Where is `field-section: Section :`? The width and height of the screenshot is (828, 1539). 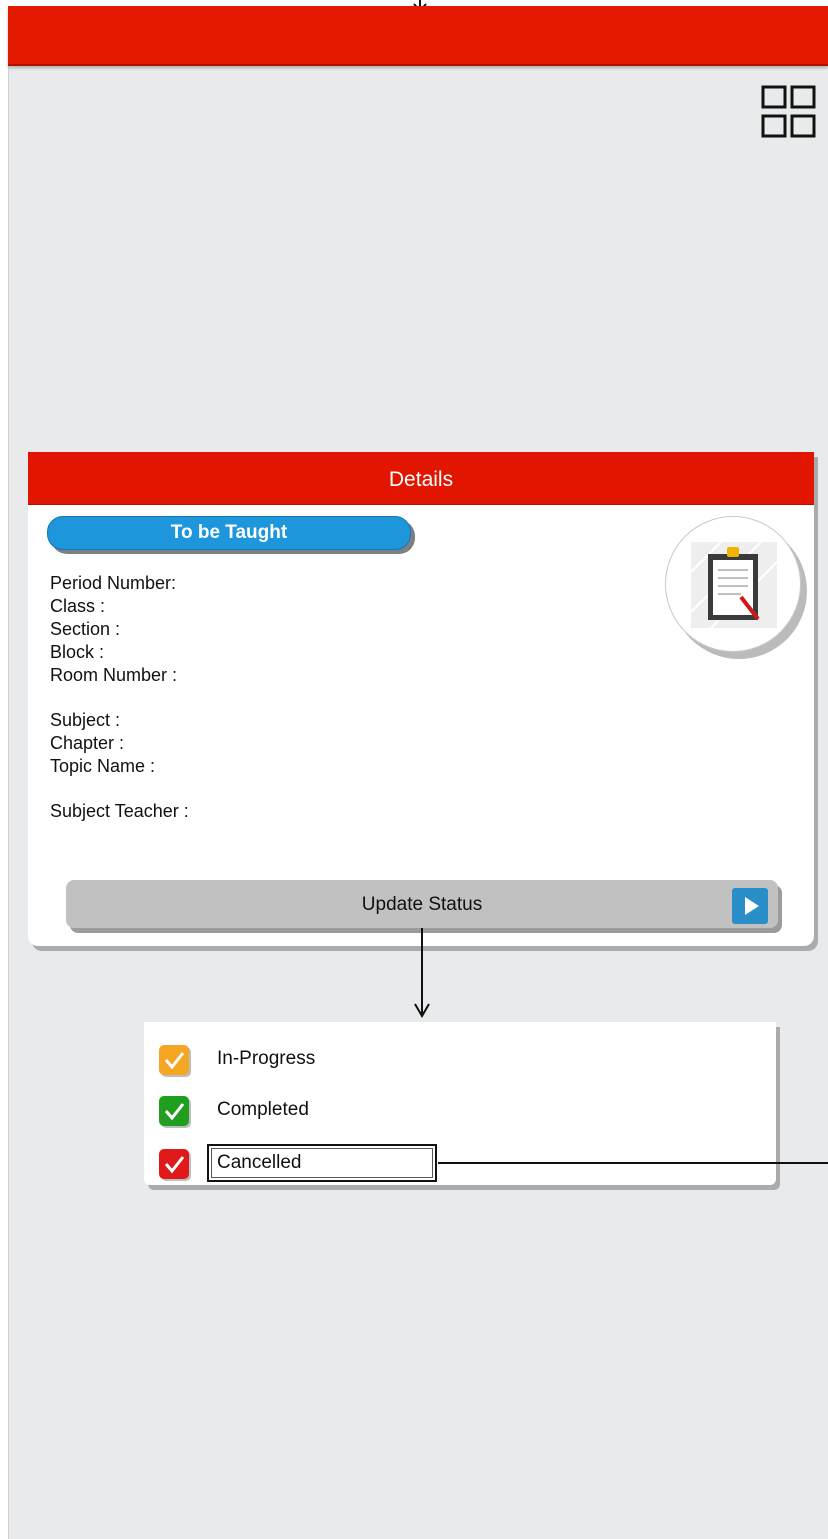
field-section: Section : is located at coordinates (85, 629).